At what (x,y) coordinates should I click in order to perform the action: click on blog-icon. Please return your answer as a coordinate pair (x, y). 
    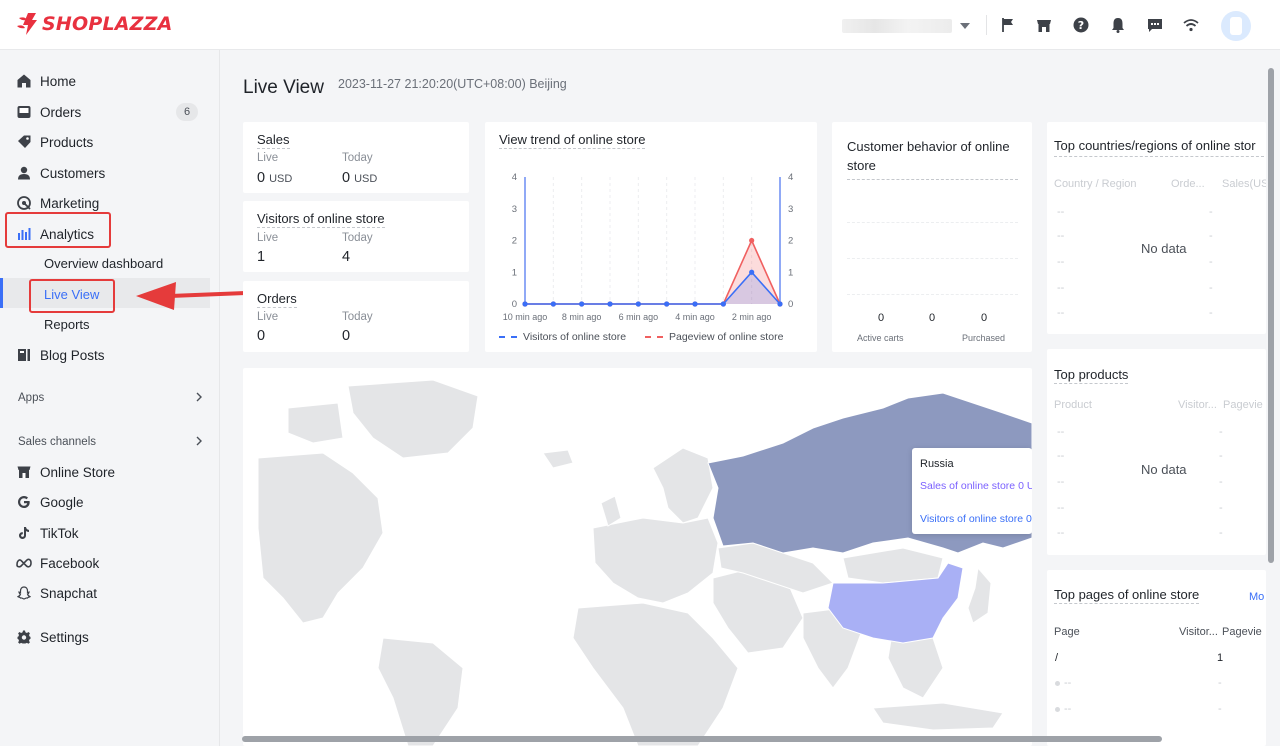
    Looking at the image, I should click on (24, 355).